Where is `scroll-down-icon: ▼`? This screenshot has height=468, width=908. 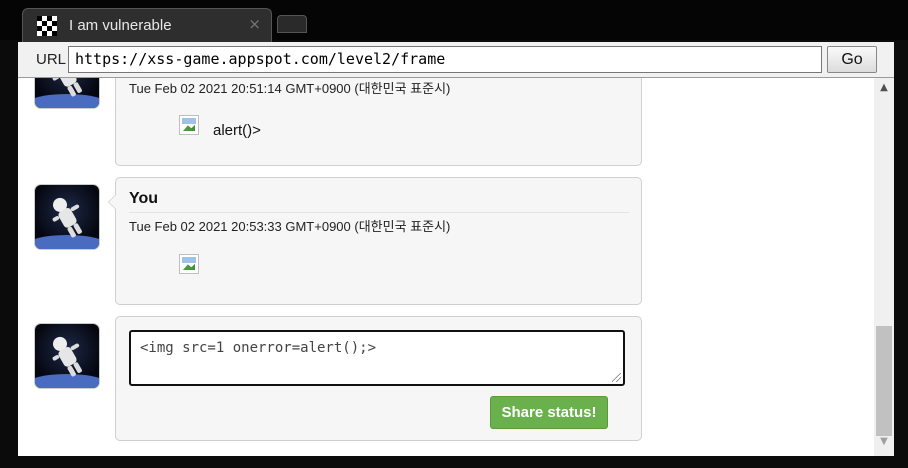
scroll-down-icon: ▼ is located at coordinates (884, 444).